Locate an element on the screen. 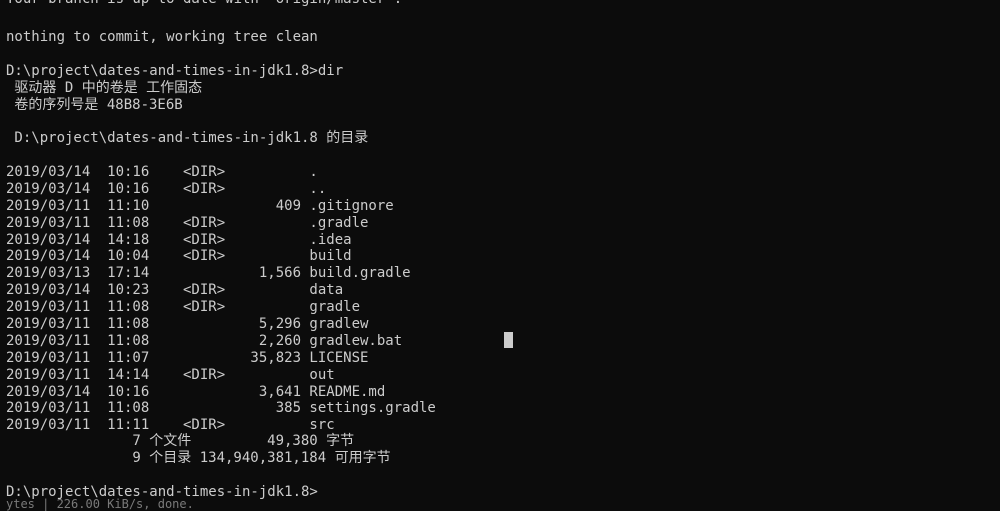  directory-entry: 2019/03/14 10:23 <DIR> data is located at coordinates (175, 290).